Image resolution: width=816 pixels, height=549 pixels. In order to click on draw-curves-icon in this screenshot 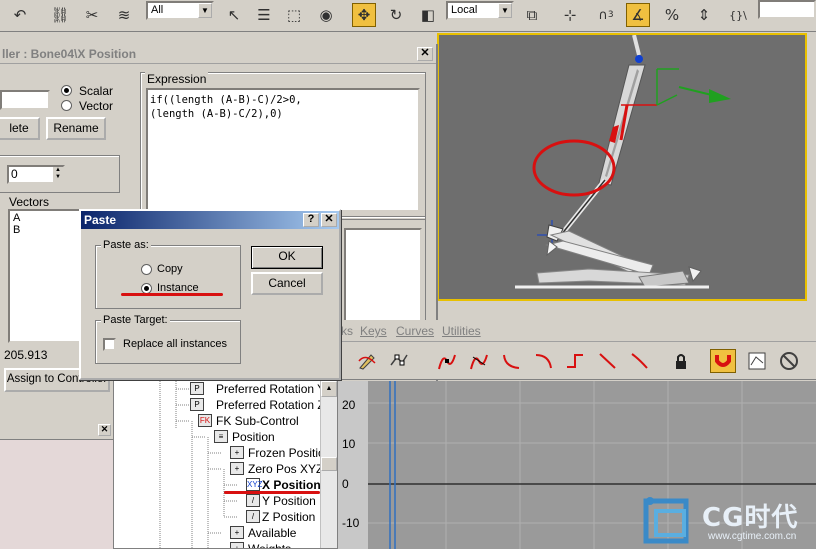, I will do `click(367, 361)`.